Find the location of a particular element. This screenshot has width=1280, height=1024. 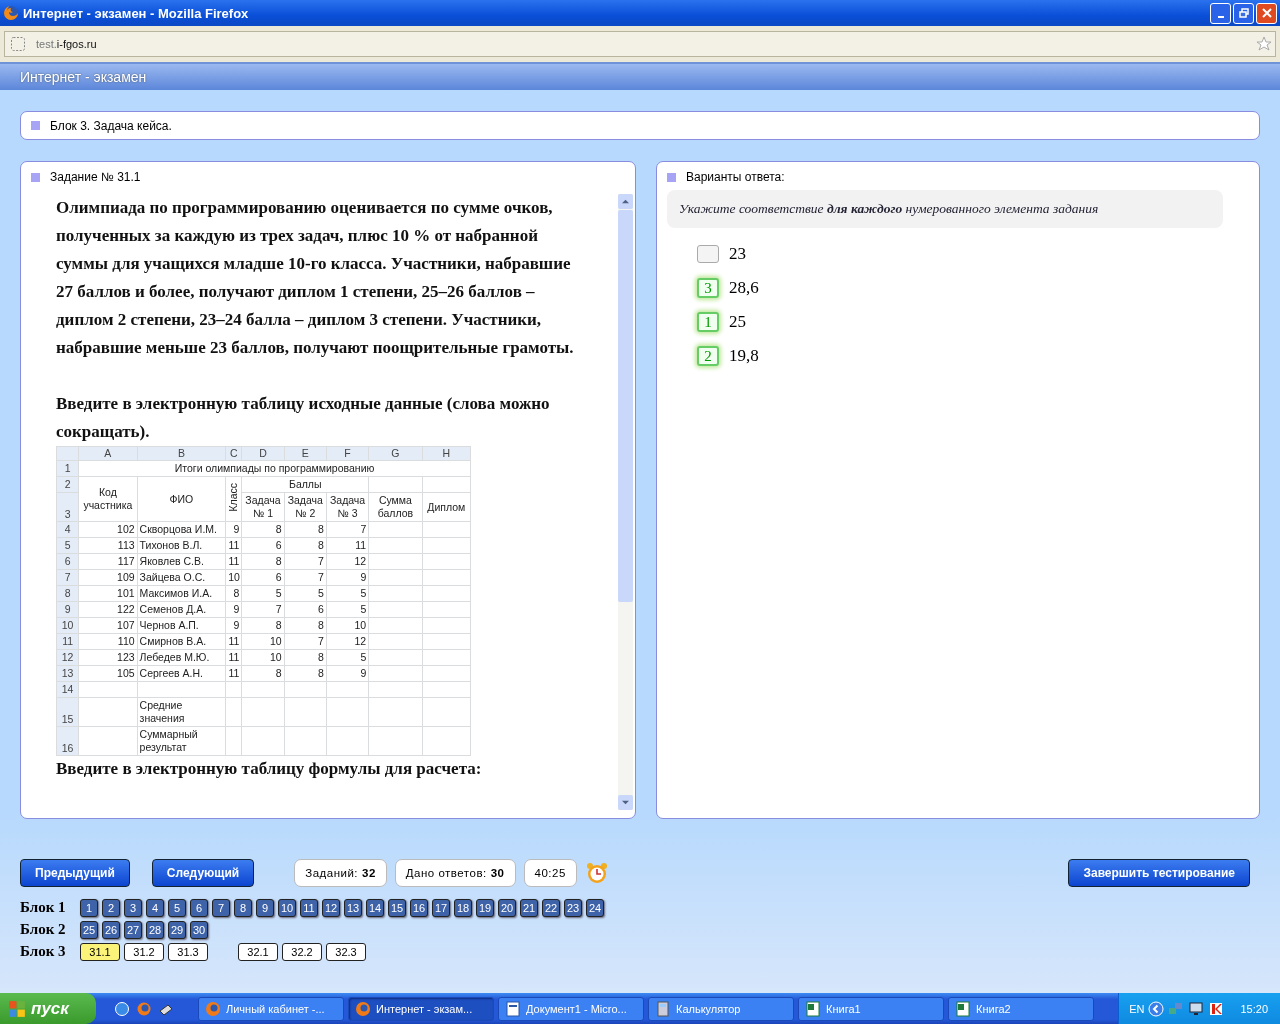

table-cell: 9 is located at coordinates (233, 529).